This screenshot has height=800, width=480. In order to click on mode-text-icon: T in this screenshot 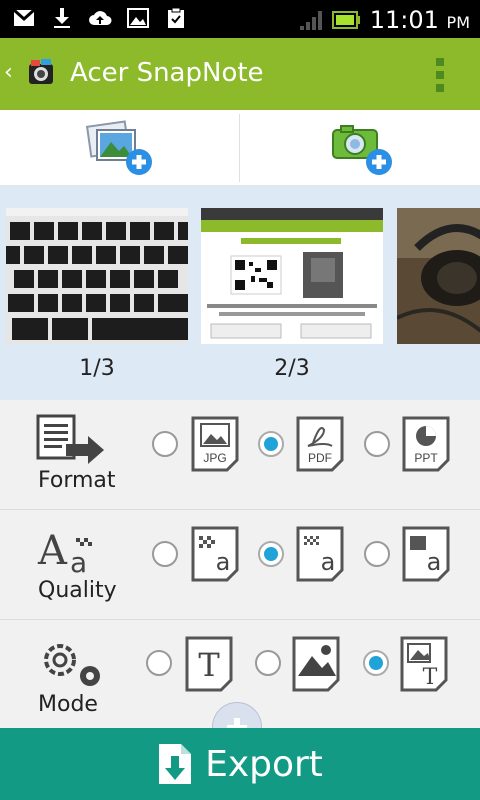, I will do `click(209, 664)`.